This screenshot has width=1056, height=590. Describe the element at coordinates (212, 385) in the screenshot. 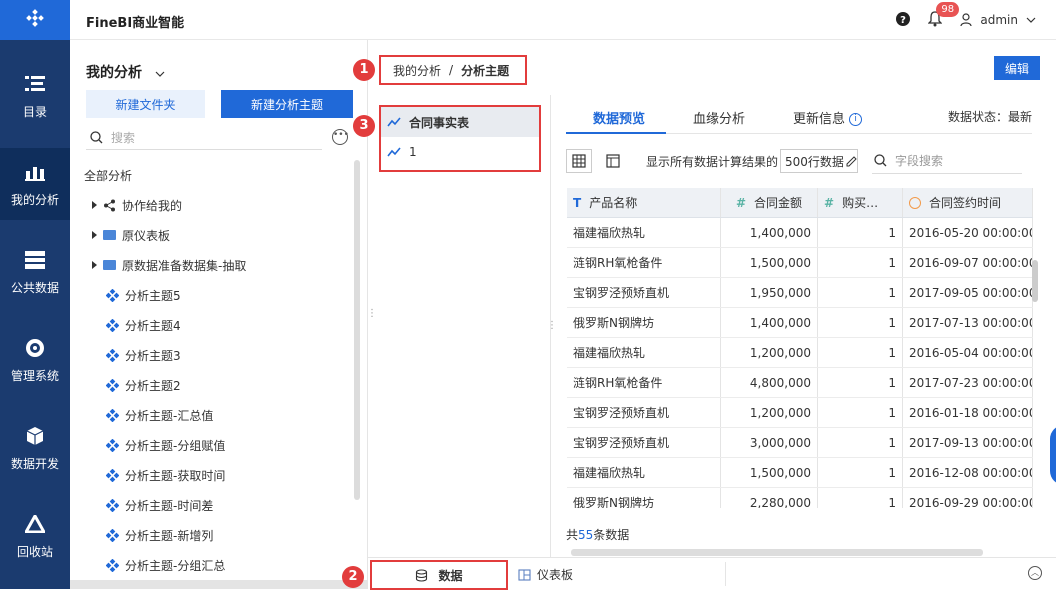

I see `analysis-subject-item: 分析主题2` at that location.